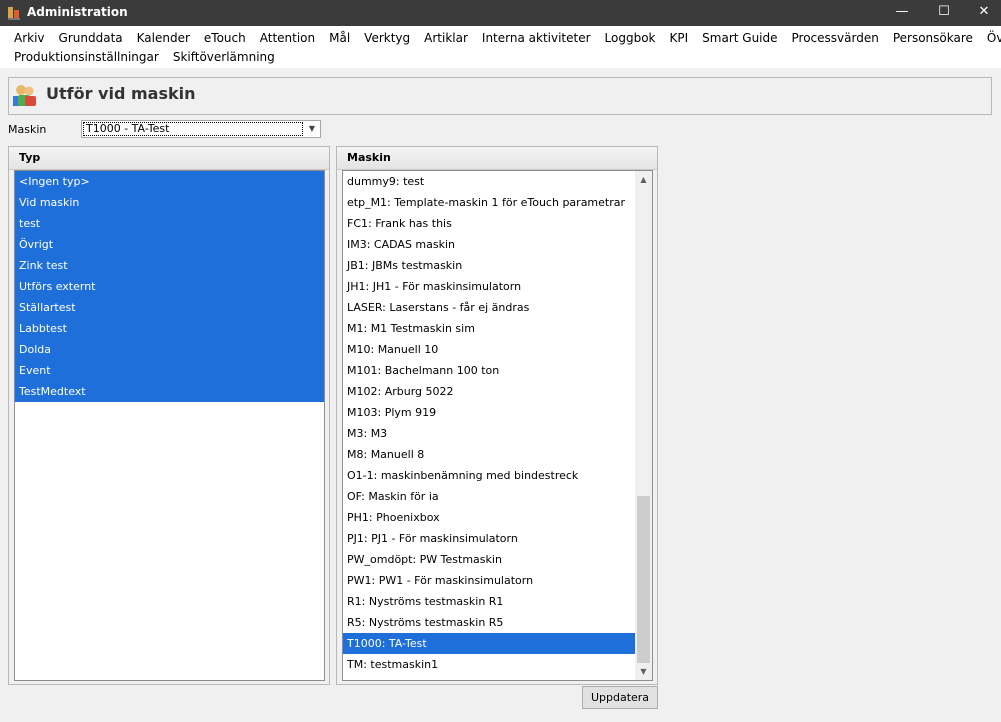 This screenshot has height=722, width=1001. What do you see at coordinates (489, 601) in the screenshot?
I see `maskin-list-item: R1: Nyströms testmaskin R1` at bounding box center [489, 601].